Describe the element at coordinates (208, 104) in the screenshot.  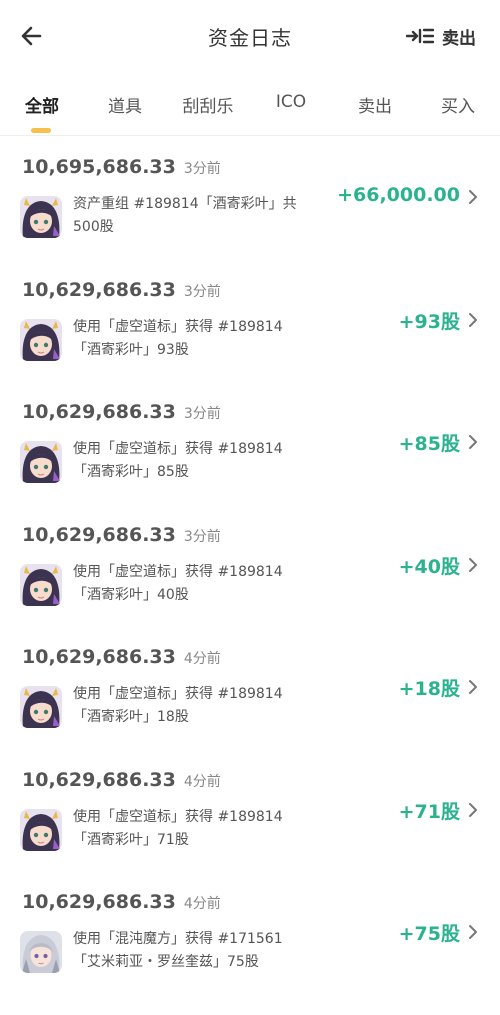
I see `tab-scratch: 刮刮乐` at that location.